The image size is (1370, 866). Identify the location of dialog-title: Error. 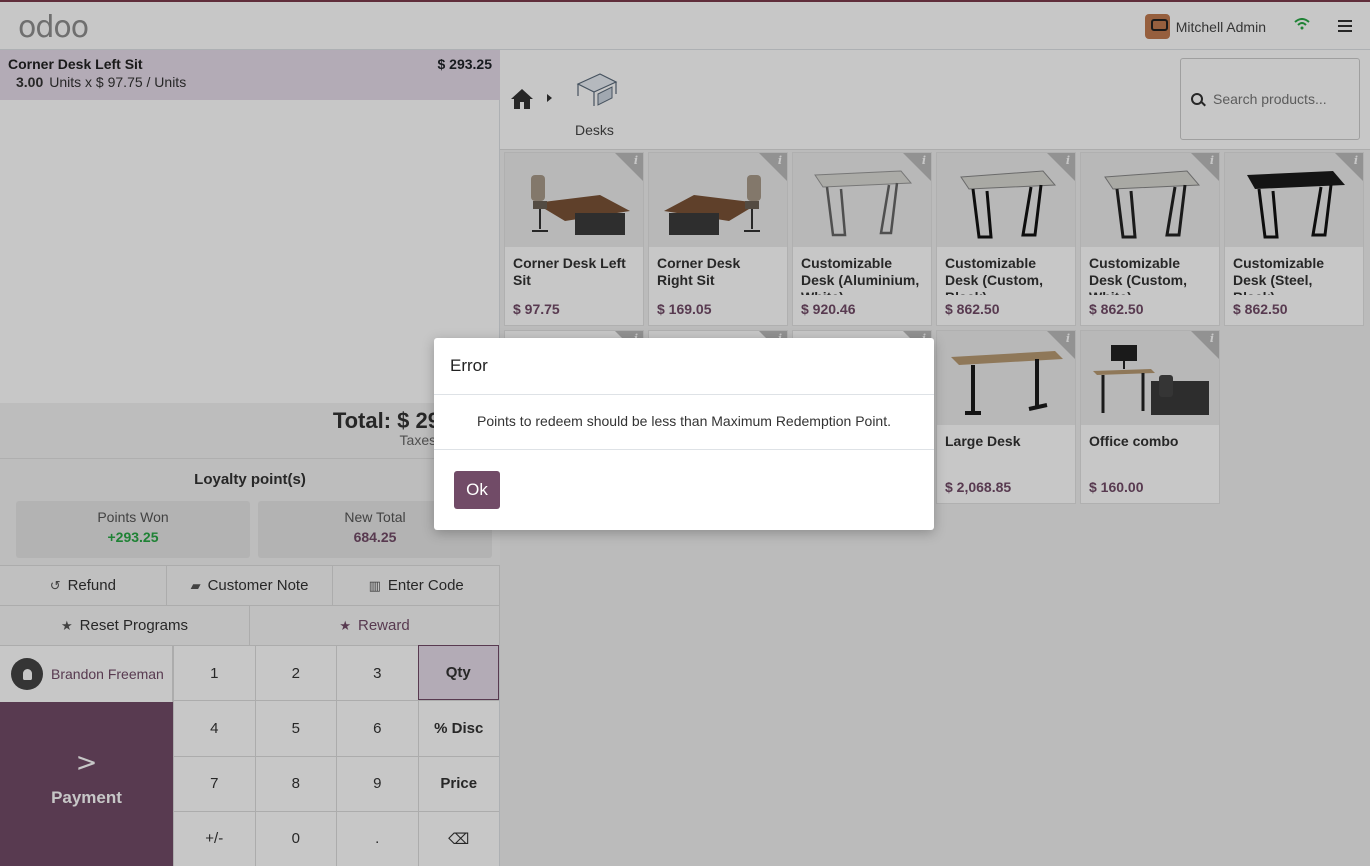
(684, 366).